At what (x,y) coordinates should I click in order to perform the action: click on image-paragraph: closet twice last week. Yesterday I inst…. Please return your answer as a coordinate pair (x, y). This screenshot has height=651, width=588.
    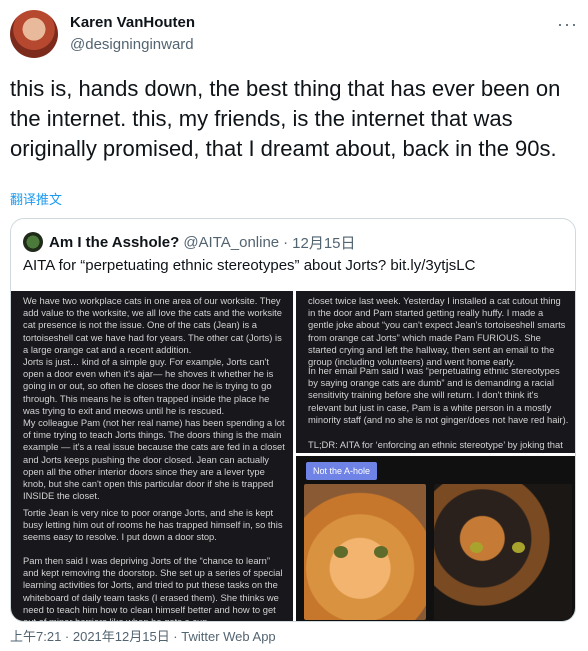
    Looking at the image, I should click on (437, 331).